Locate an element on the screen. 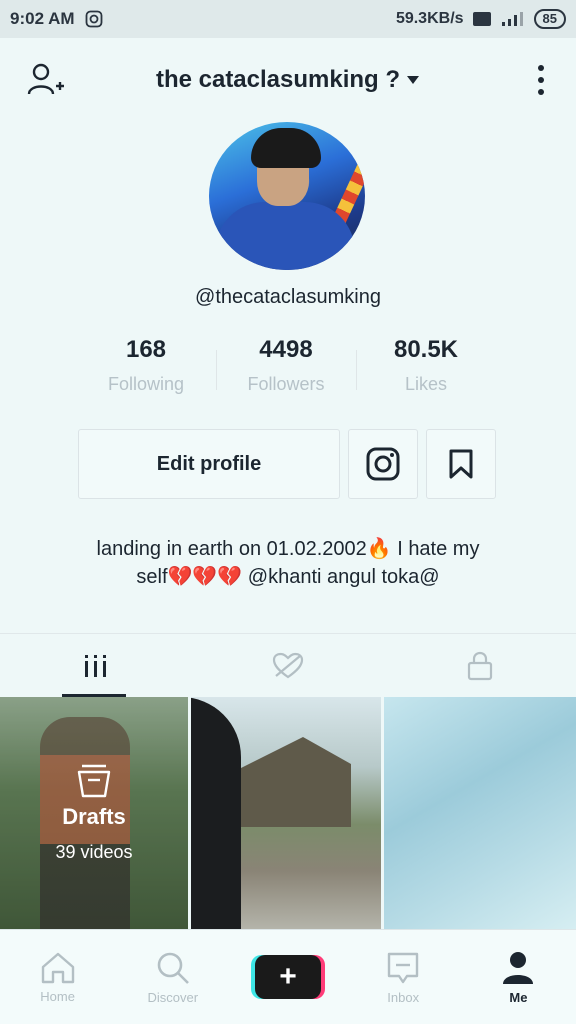  stat-followers: 4498 Followers is located at coordinates (286, 365).